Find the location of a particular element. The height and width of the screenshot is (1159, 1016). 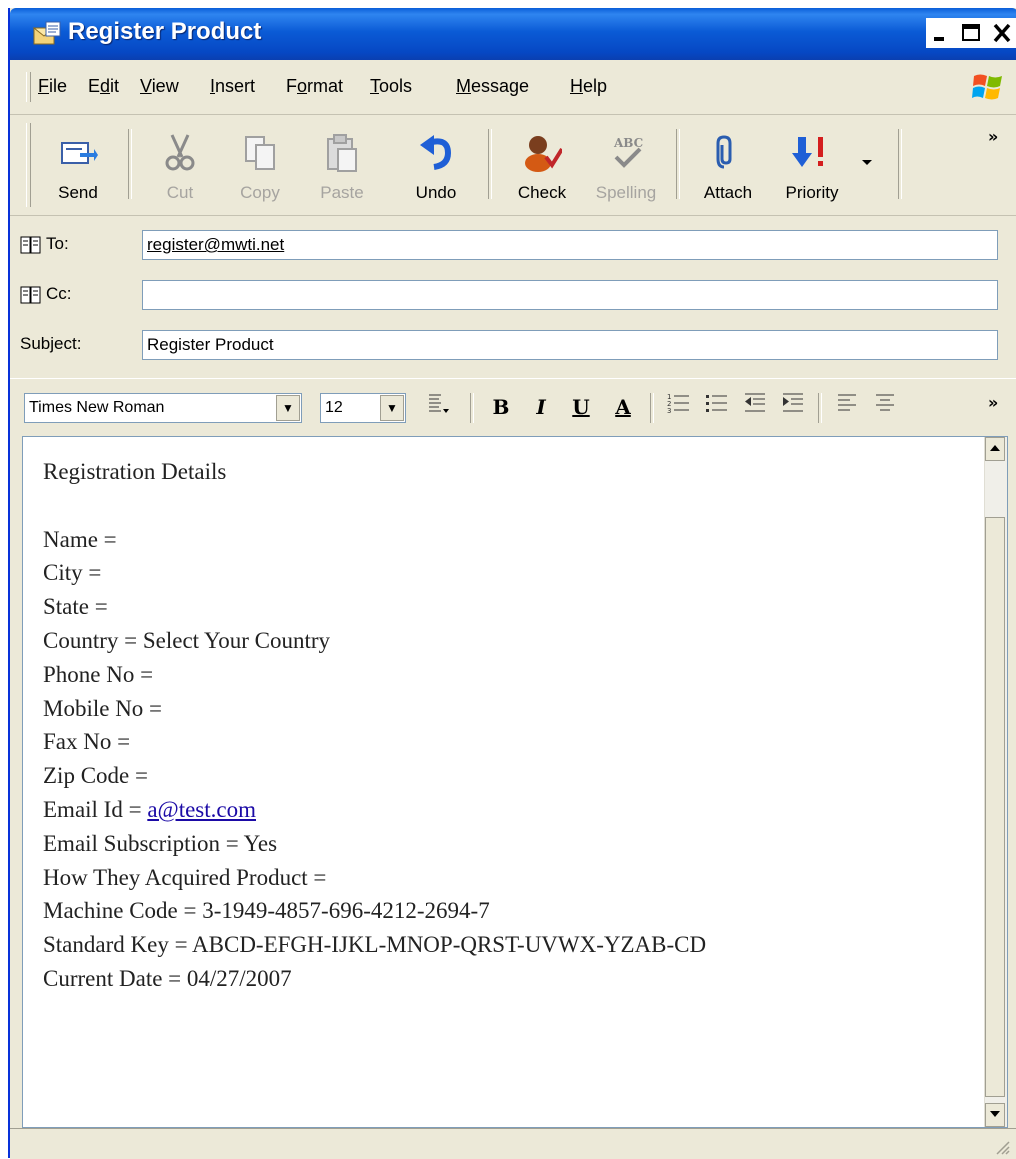

increase-indent-button is located at coordinates (793, 407).